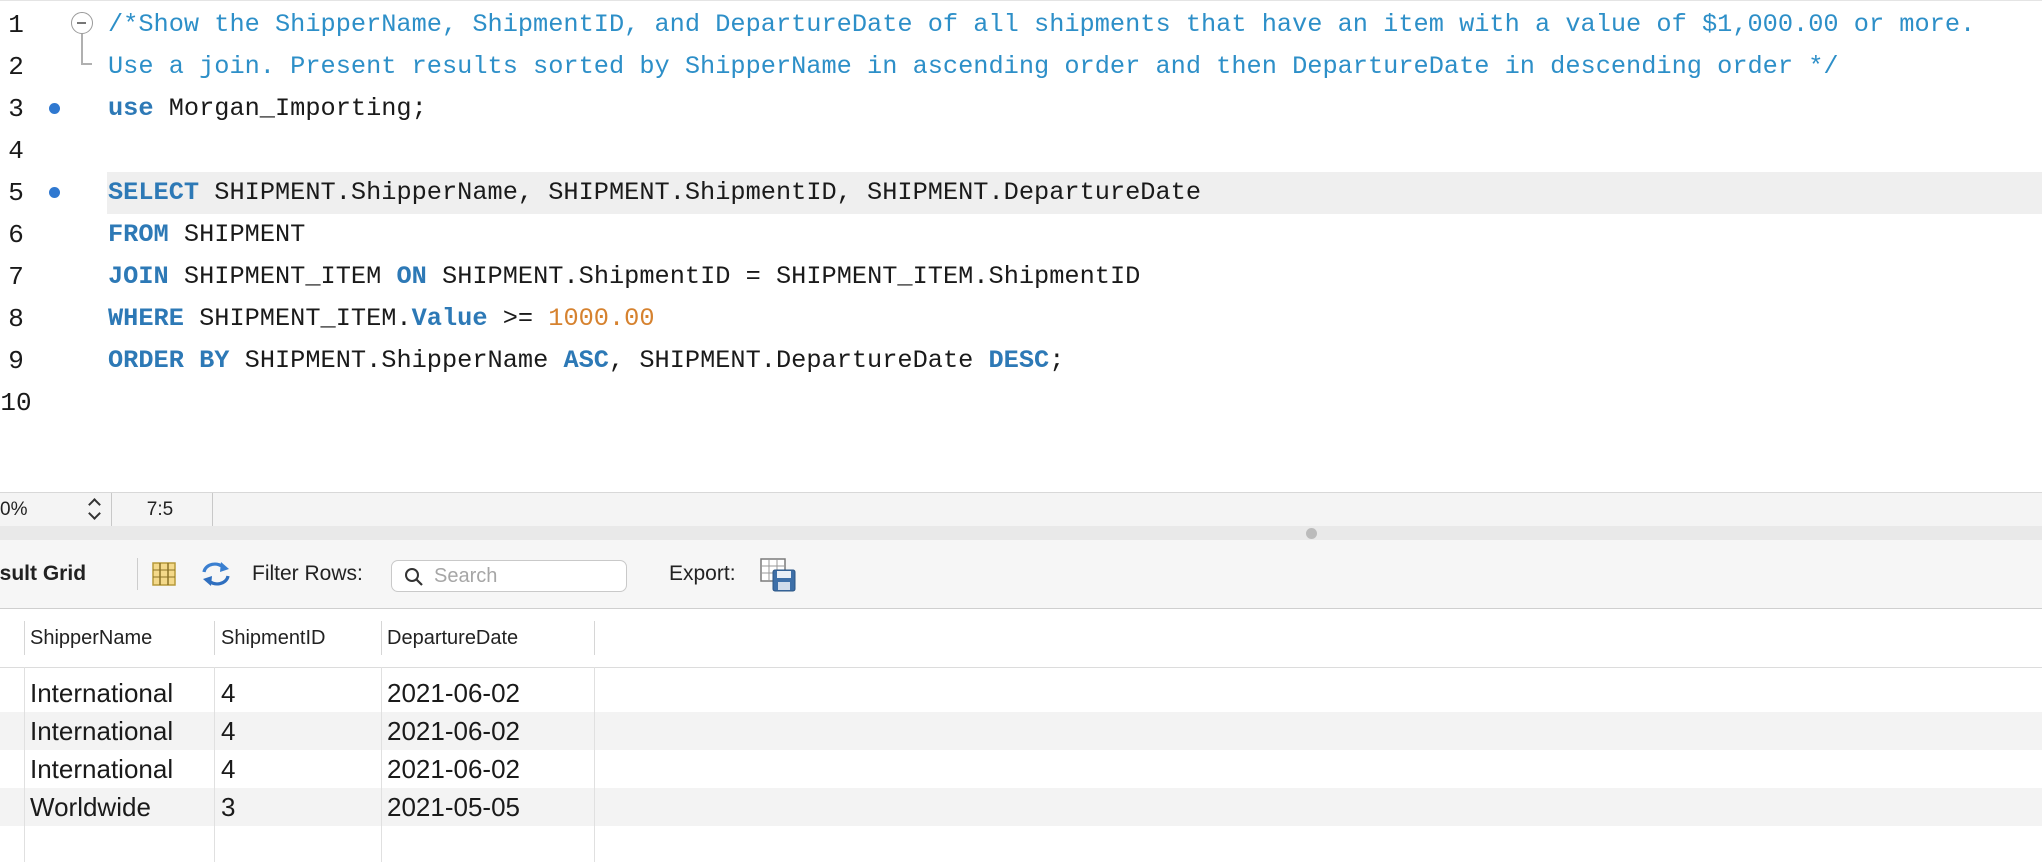  What do you see at coordinates (86, 64) in the screenshot?
I see `fold-guide-end` at bounding box center [86, 64].